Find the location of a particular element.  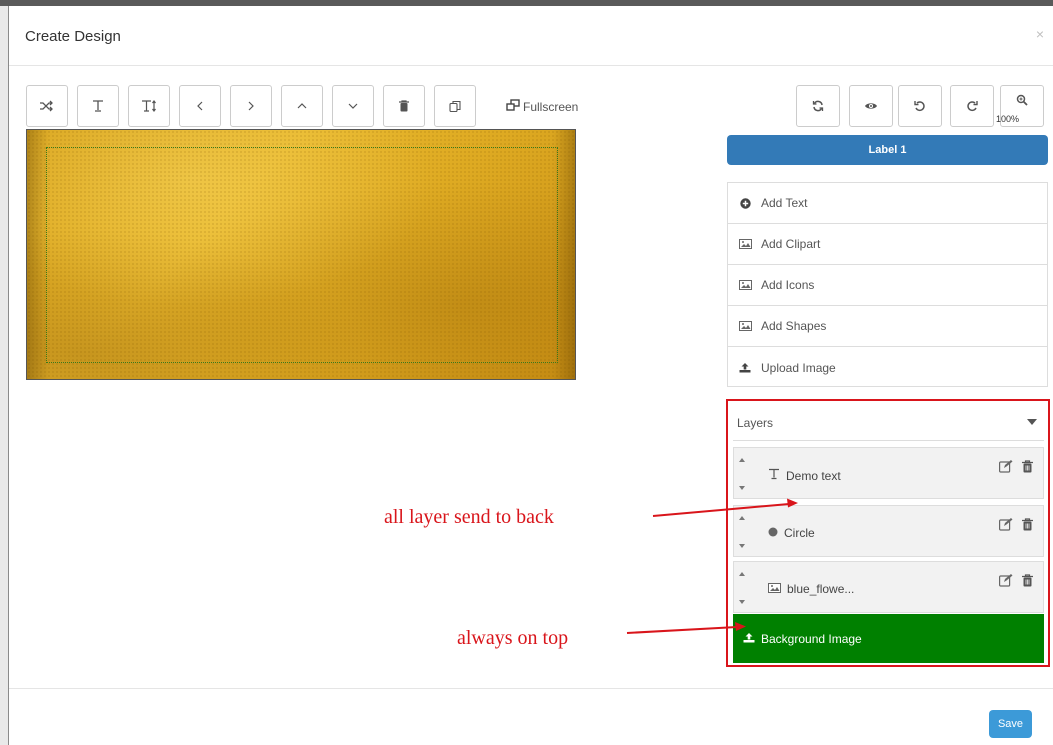

add-clipart-label: Add Clipart is located at coordinates (791, 244).